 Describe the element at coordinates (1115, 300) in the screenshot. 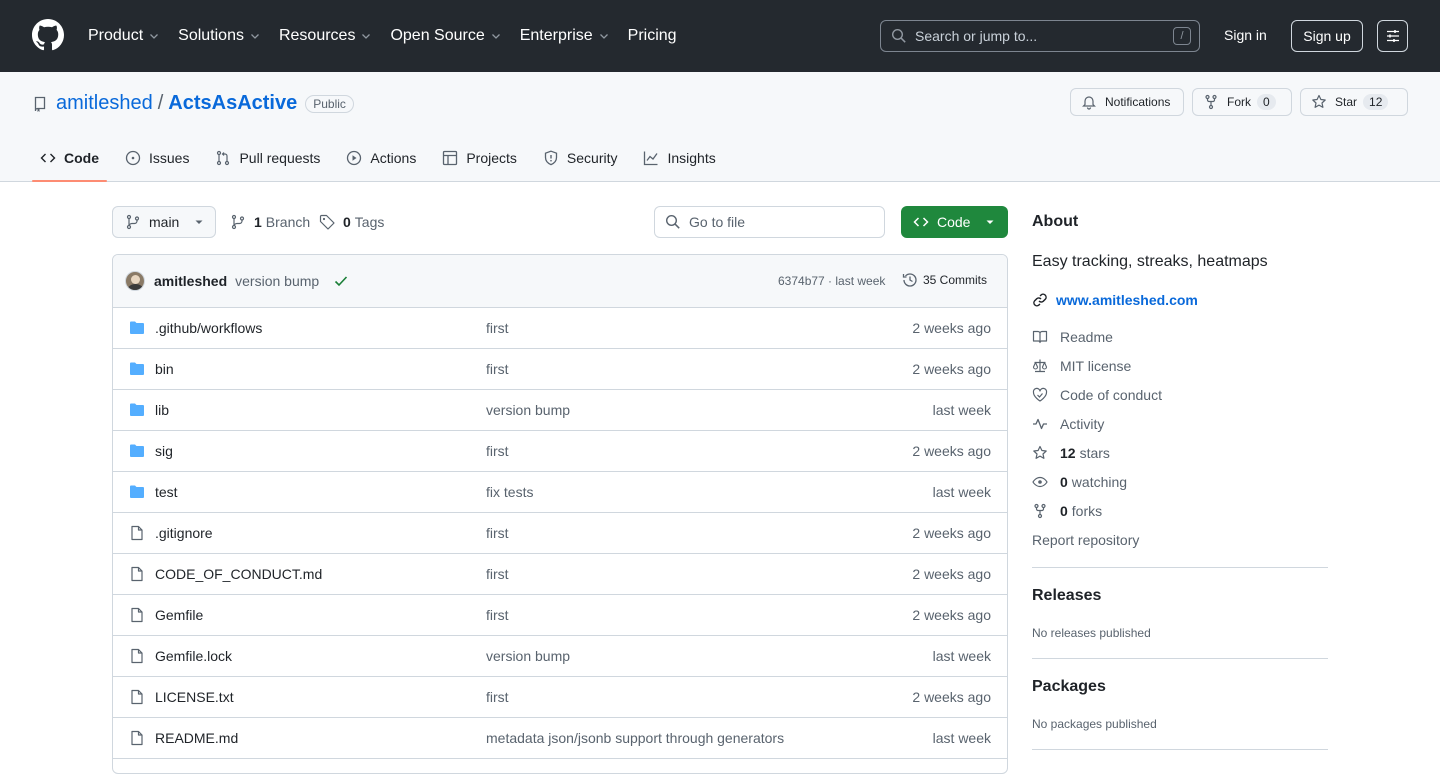

I see `website-link: www.amitleshed.com` at that location.